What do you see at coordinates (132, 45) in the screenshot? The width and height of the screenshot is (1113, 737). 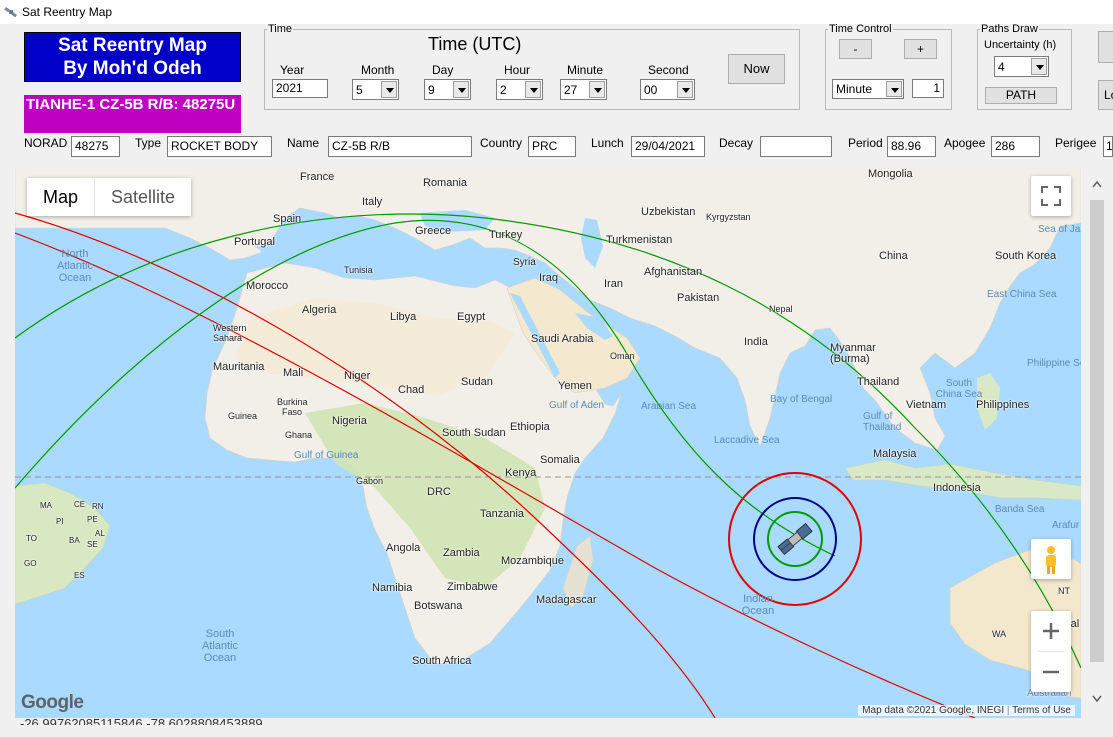 I see `app-title: Sat Reentry Map` at bounding box center [132, 45].